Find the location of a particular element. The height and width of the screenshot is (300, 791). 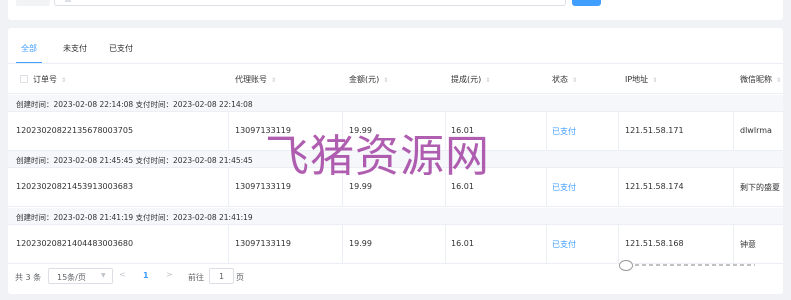

ip-cell: 121.51.58.168 is located at coordinates (654, 243).